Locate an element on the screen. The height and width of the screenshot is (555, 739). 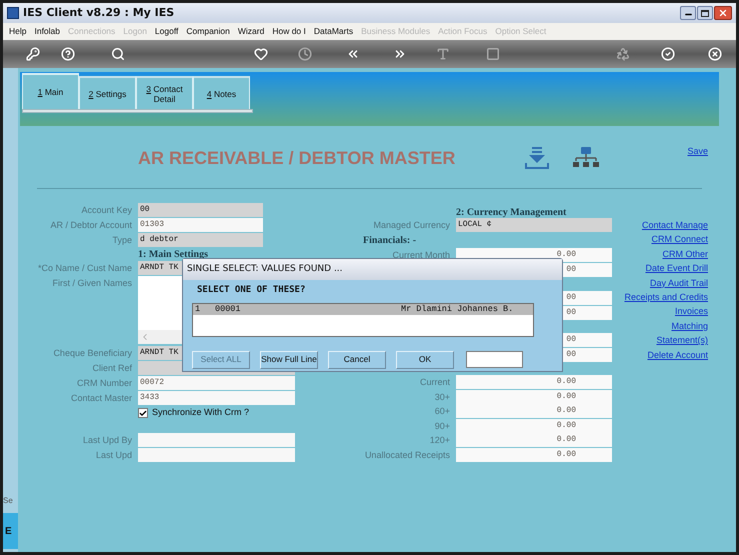
page-title: AR RECEIVABLE / DEBTOR MASTER is located at coordinates (297, 158).